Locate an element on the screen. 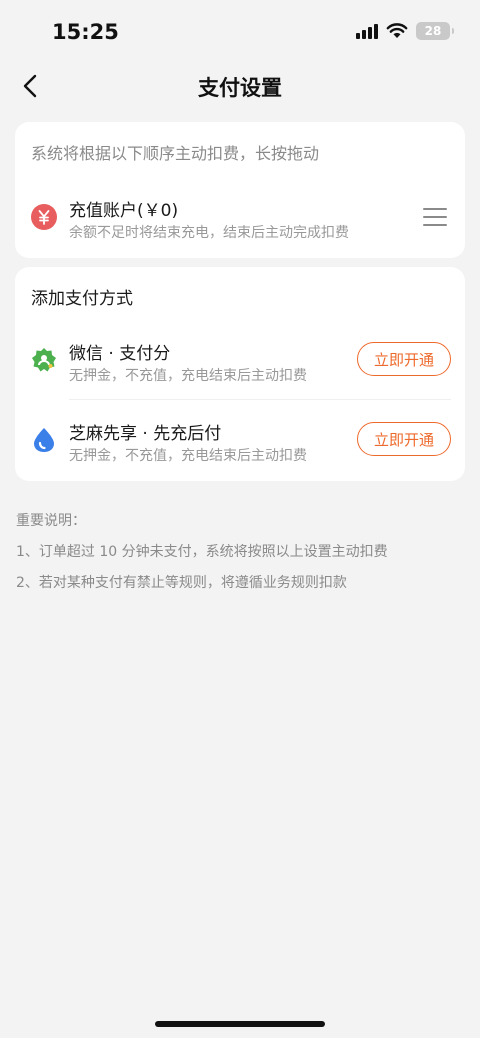 The image size is (480, 1038). sesame-method-subtitle: 无押金，不充值，充电结束后主动扣费 is located at coordinates (188, 456).